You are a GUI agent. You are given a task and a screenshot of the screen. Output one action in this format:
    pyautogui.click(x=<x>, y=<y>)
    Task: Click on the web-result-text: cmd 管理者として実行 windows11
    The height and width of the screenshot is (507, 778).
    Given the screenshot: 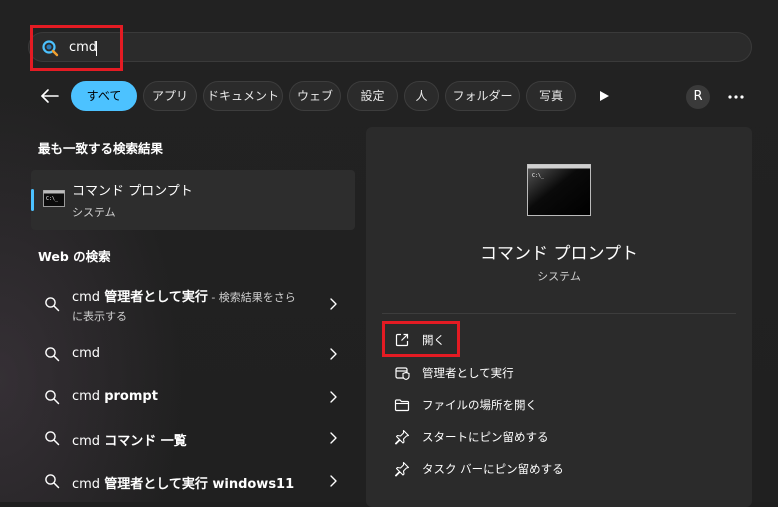 What is the action you would take?
    pyautogui.click(x=183, y=484)
    